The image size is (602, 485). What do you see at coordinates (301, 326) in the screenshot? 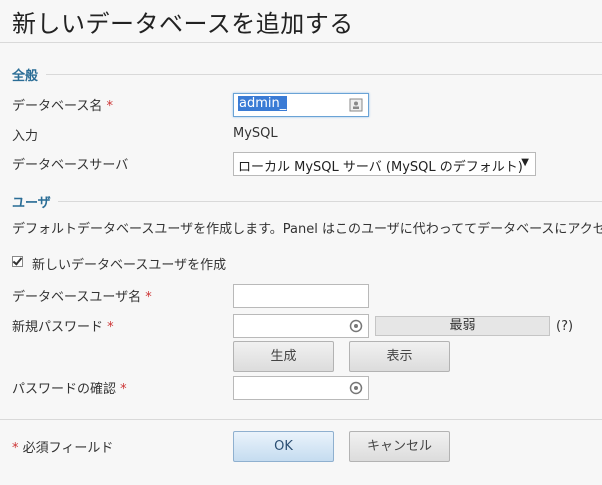
I see `password-input` at bounding box center [301, 326].